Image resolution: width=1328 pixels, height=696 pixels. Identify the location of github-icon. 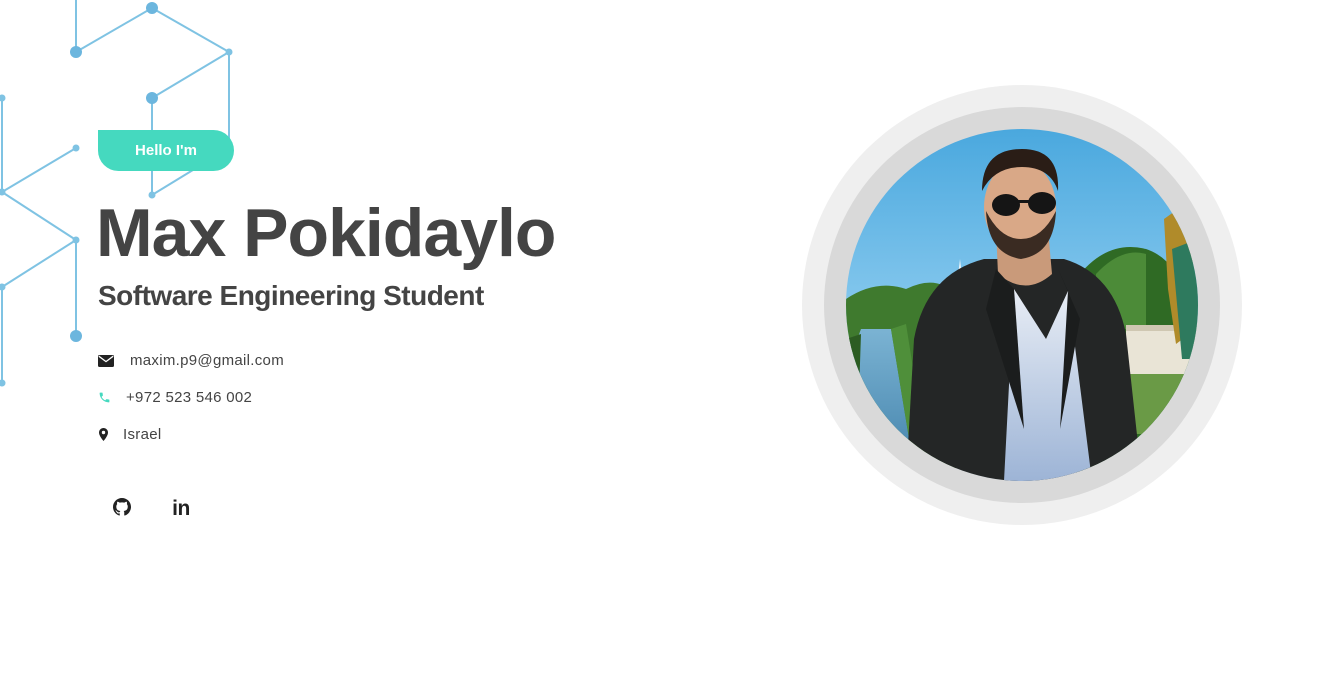
(122, 509).